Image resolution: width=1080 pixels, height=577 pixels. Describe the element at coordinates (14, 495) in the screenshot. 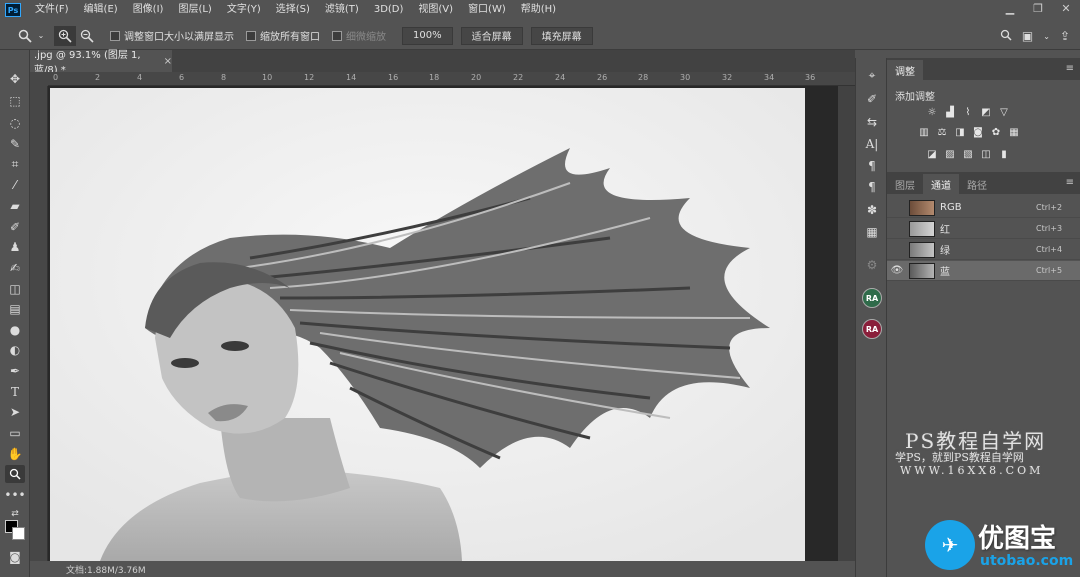

I see `more-tools-icon: •••` at that location.